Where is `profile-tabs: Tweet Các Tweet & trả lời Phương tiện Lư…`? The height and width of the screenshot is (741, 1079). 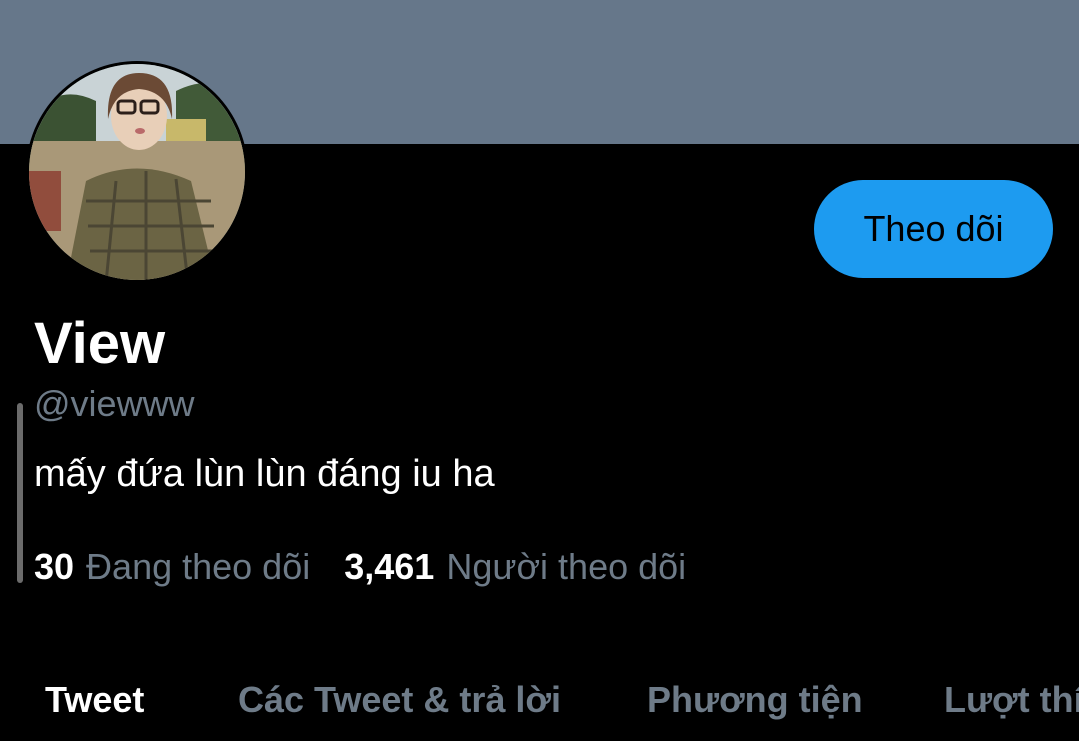
profile-tabs: Tweet Các Tweet & trả lời Phương tiện Lư… is located at coordinates (539, 702).